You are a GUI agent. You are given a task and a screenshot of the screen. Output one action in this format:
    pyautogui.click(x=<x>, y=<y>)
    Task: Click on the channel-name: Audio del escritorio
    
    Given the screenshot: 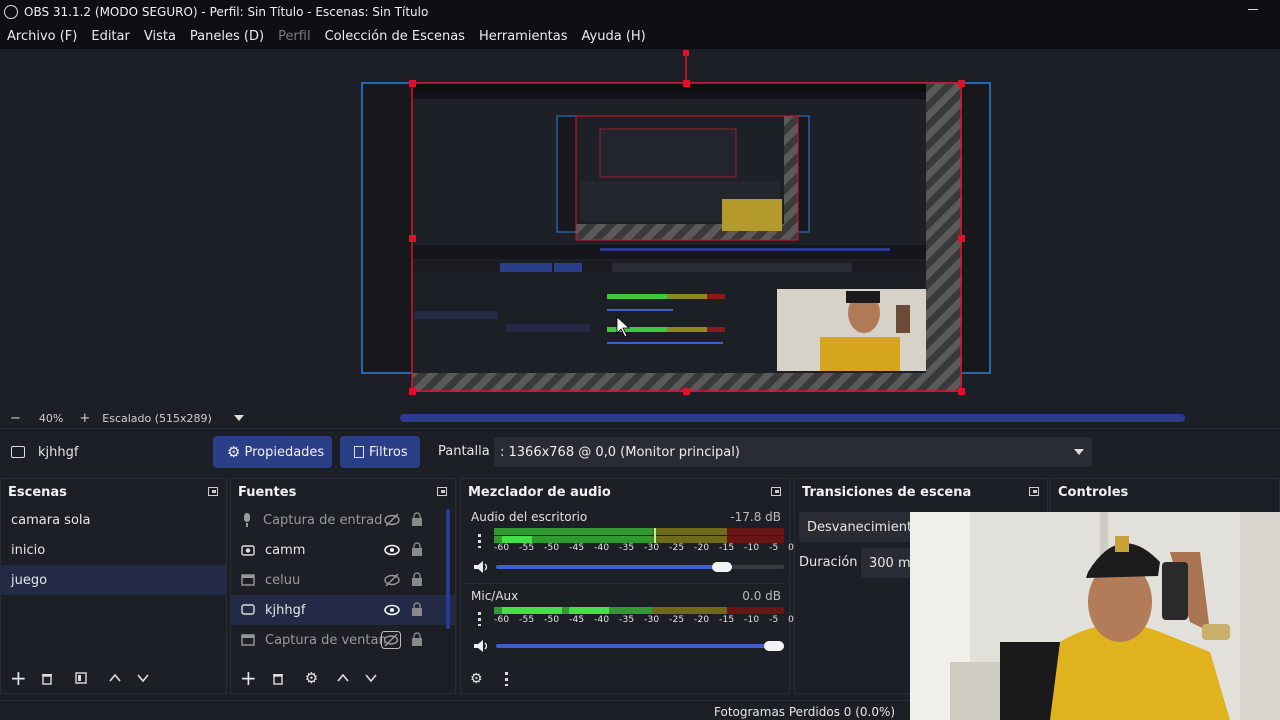 What is the action you would take?
    pyautogui.click(x=529, y=517)
    